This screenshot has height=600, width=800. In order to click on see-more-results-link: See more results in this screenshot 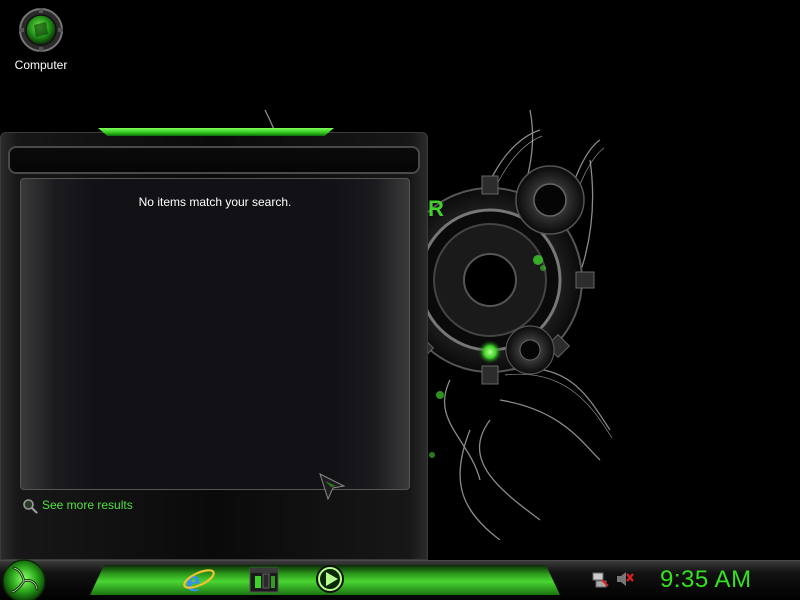, I will do `click(77, 505)`.